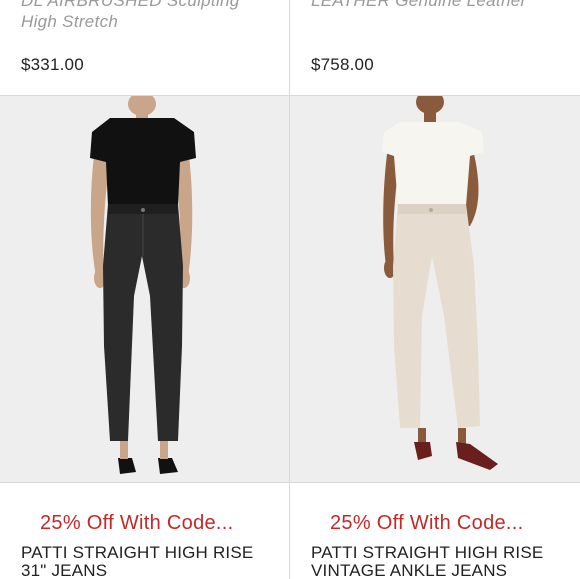 The width and height of the screenshot is (580, 579). What do you see at coordinates (130, 15) in the screenshot?
I see `product-subtitle: DL AIRBRUSHED Sculpting High Stretch` at bounding box center [130, 15].